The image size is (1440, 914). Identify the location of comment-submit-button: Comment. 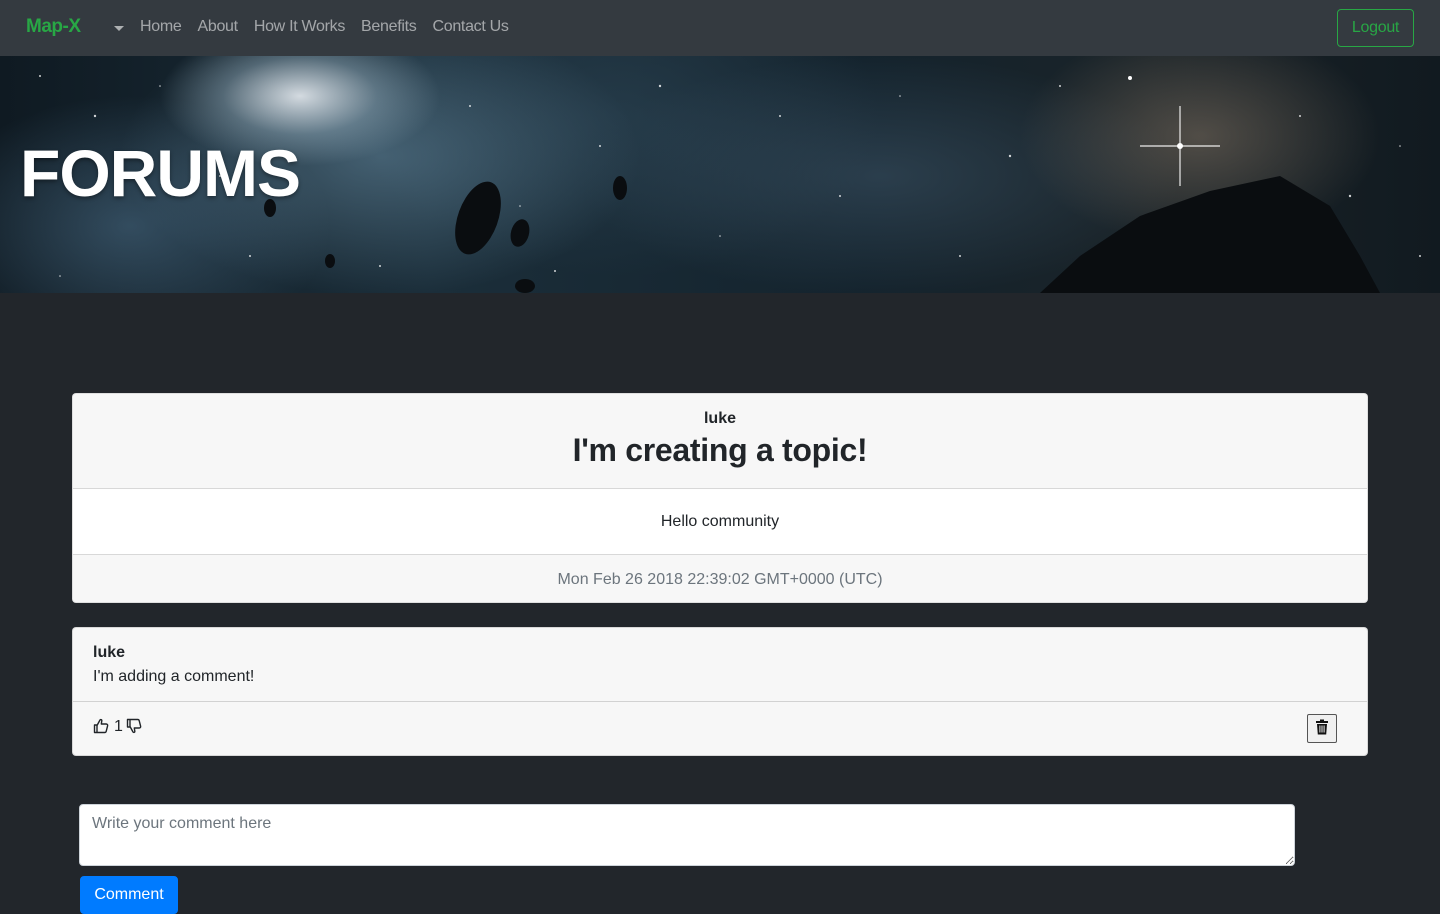
(129, 895).